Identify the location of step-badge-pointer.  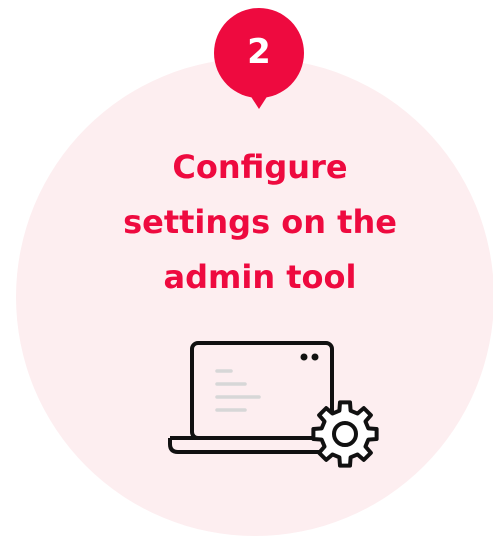
(259, 100).